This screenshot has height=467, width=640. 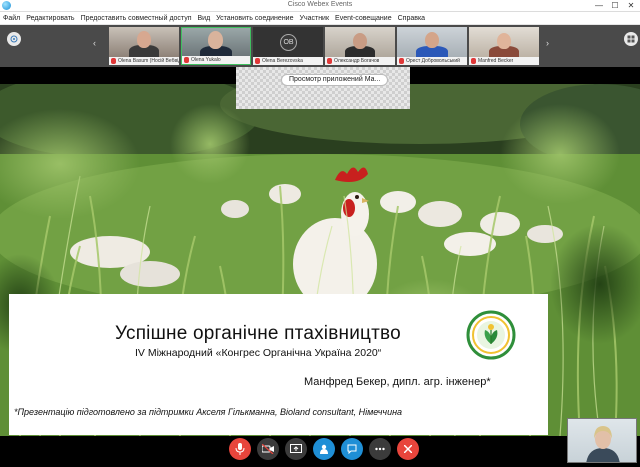 I want to click on participant-tile: OB Olena Berezovska, so click(x=288, y=46).